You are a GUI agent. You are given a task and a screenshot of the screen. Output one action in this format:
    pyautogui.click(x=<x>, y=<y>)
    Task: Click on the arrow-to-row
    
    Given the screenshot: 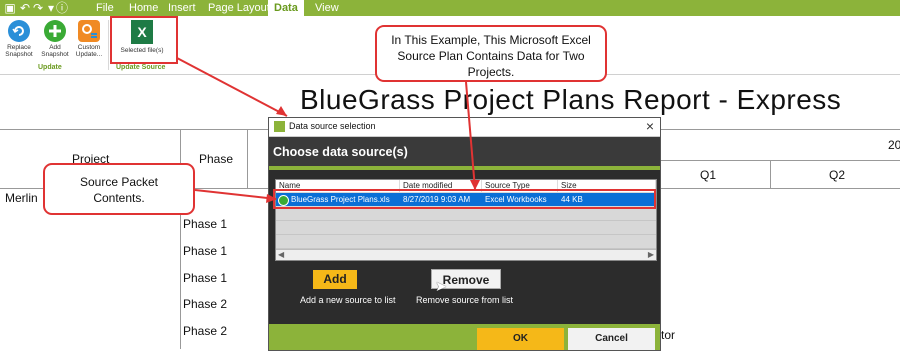 What is the action you would take?
    pyautogui.click(x=470, y=135)
    